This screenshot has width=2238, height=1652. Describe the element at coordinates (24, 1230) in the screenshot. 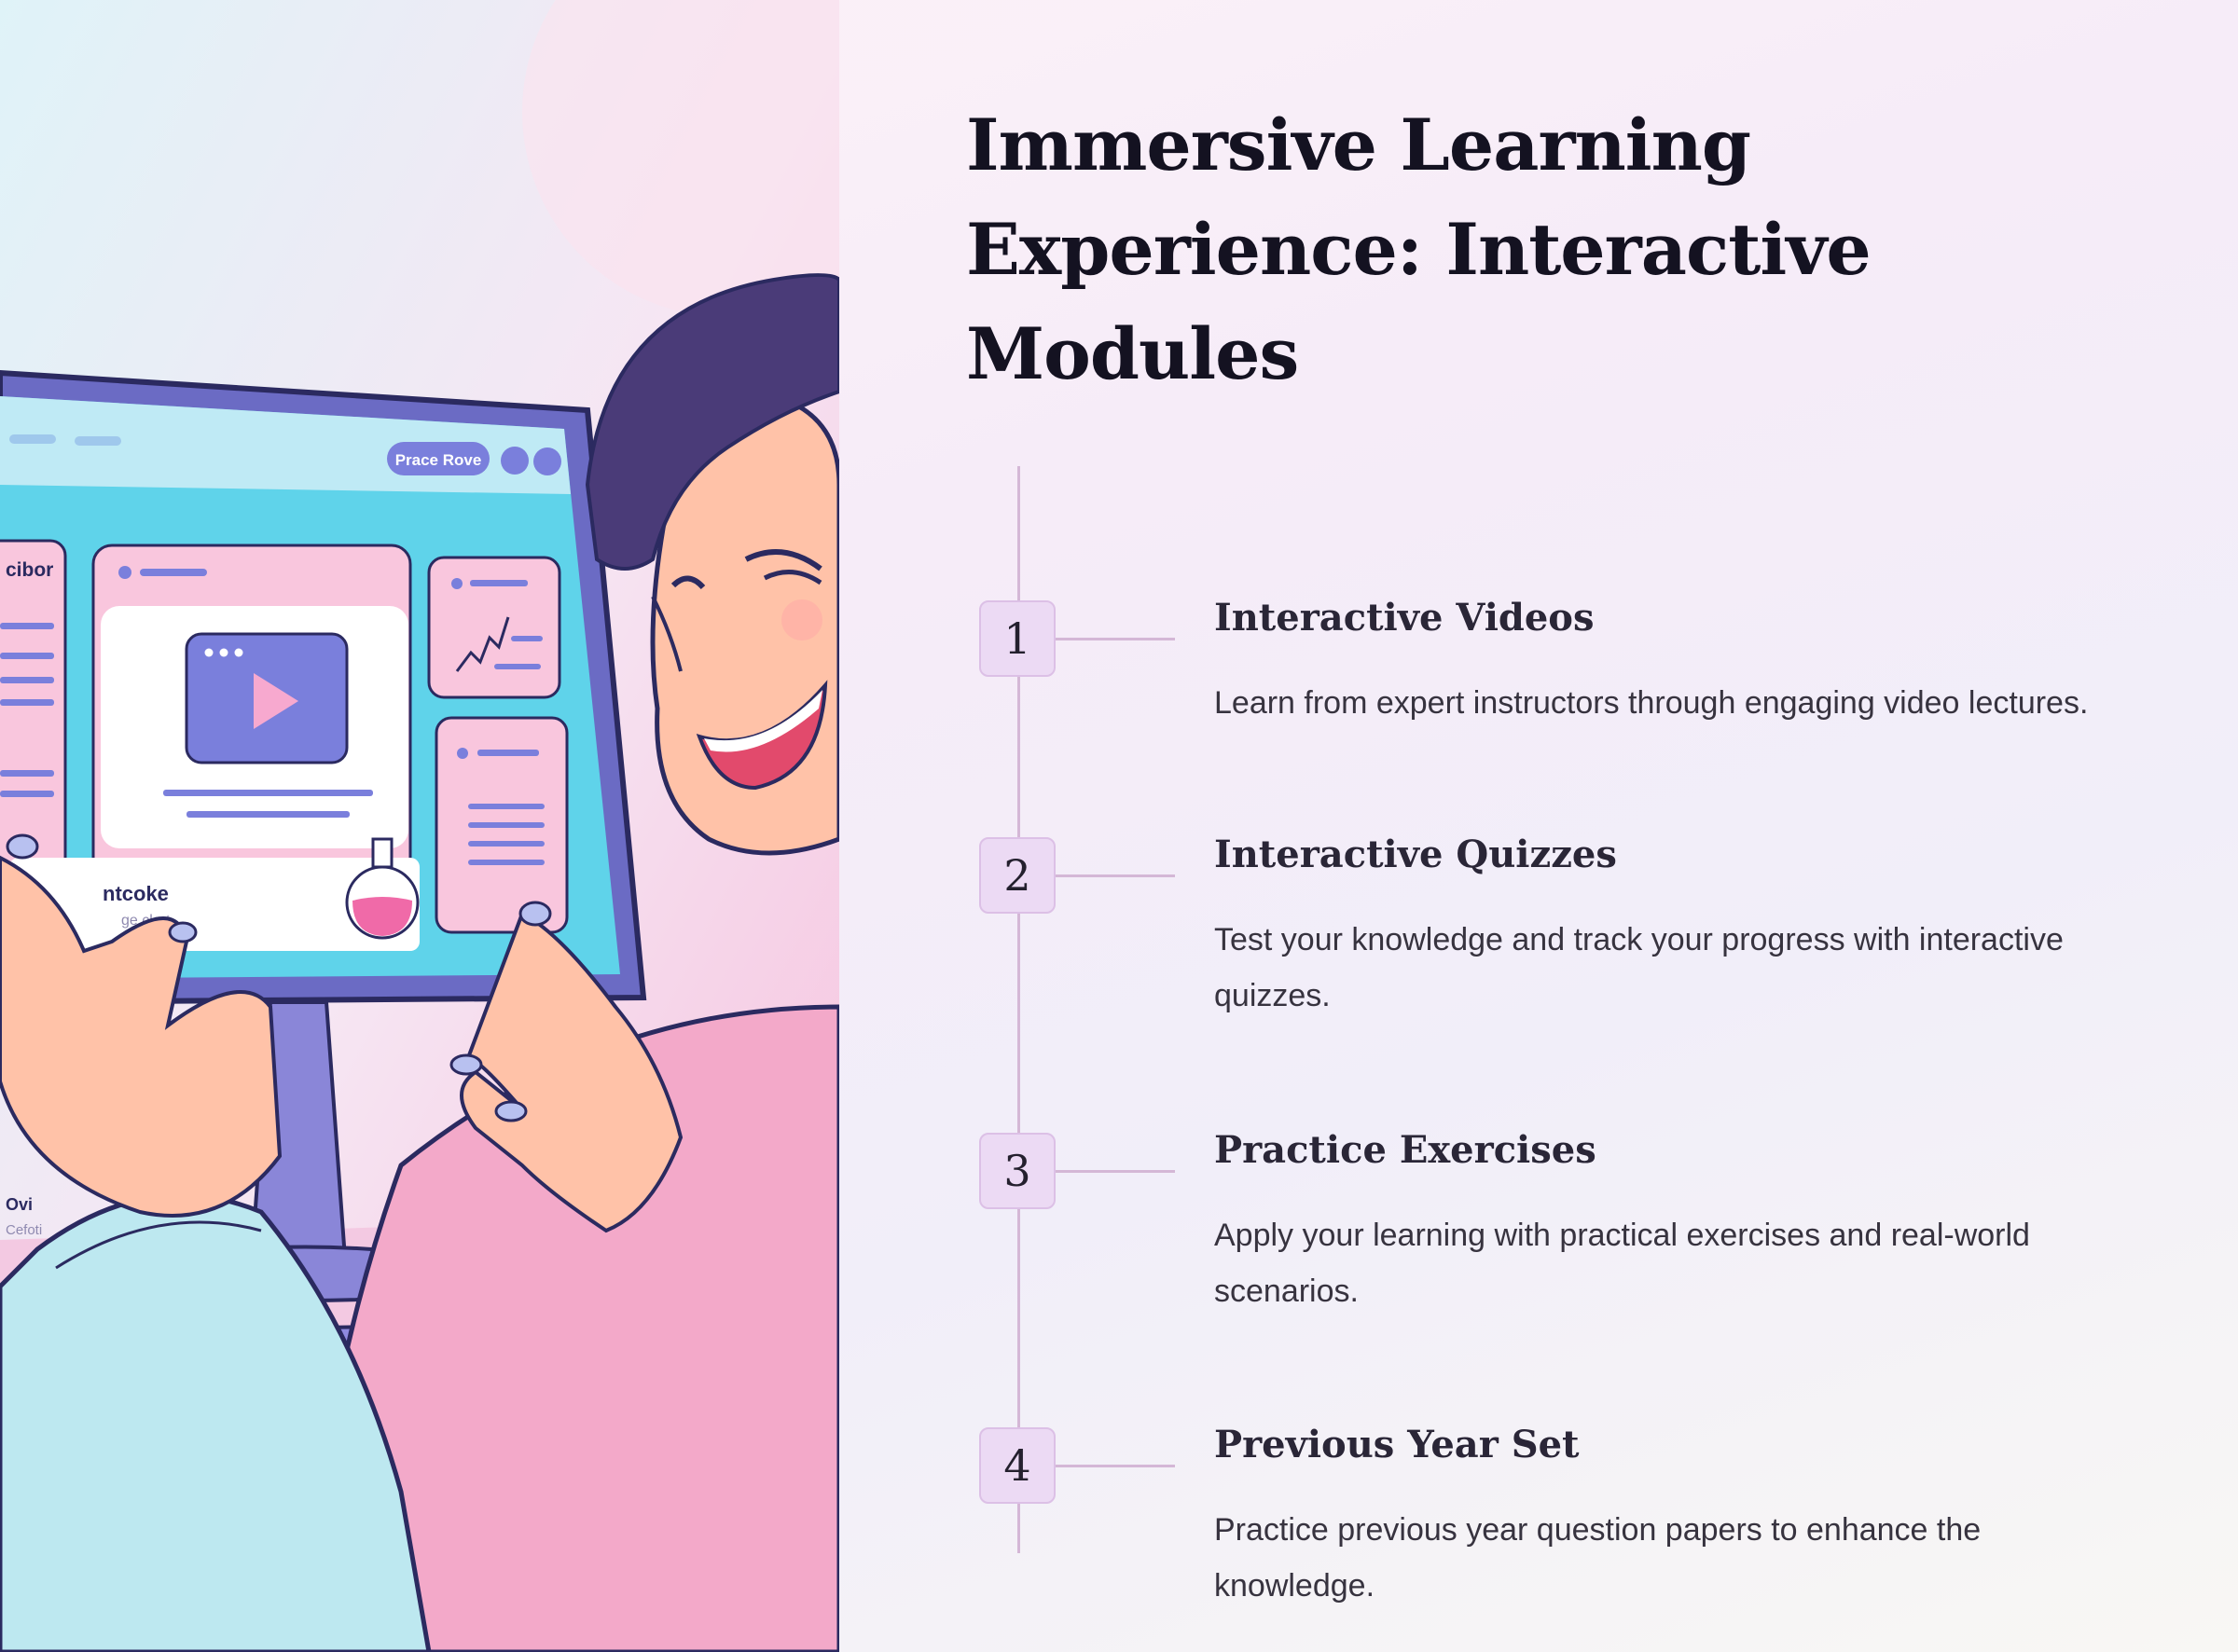

I see `svg-text: Cefoti` at that location.